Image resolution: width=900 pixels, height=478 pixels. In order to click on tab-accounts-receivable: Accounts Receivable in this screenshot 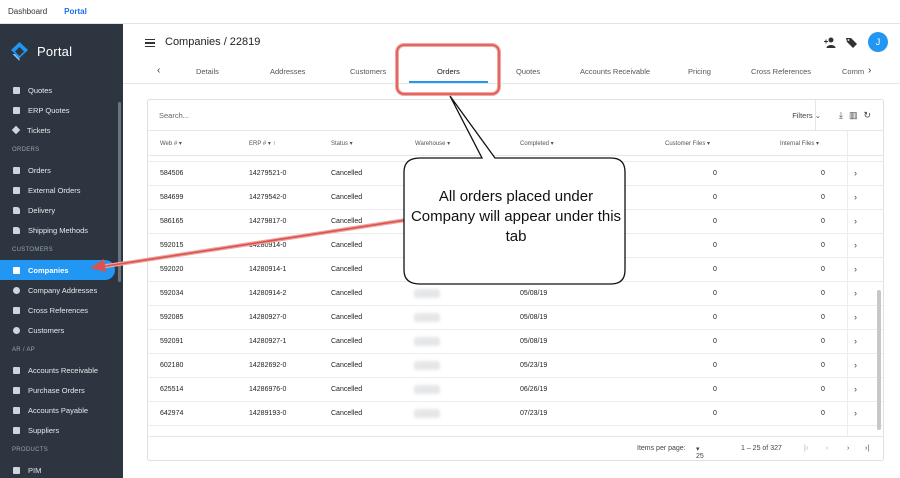, I will do `click(615, 71)`.